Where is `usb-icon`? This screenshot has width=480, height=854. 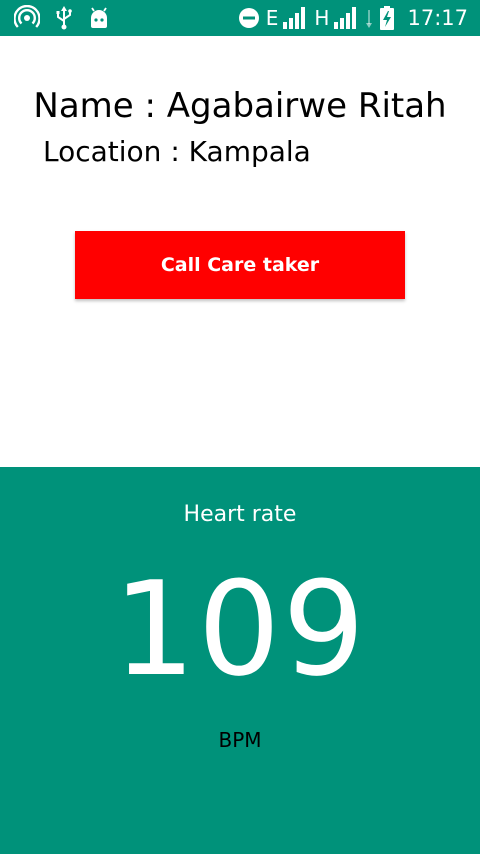
usb-icon is located at coordinates (64, 18).